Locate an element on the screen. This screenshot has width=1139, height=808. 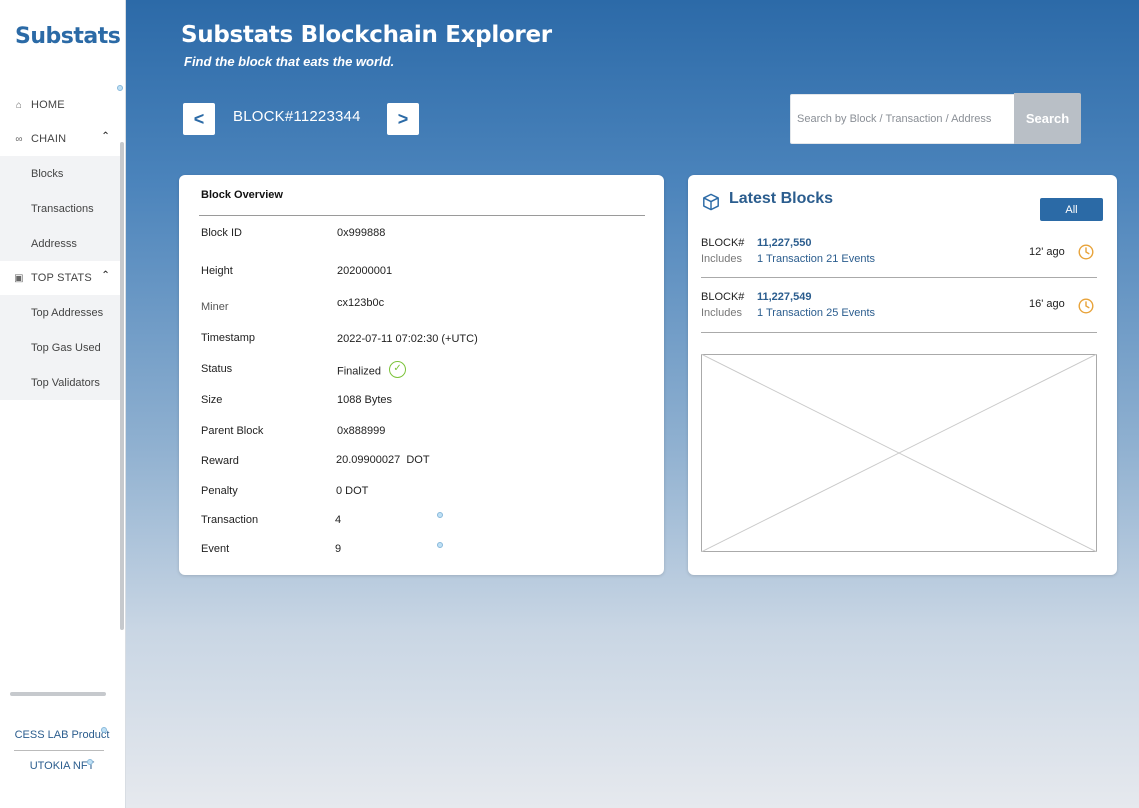
row-key: Transaction is located at coordinates (230, 520).